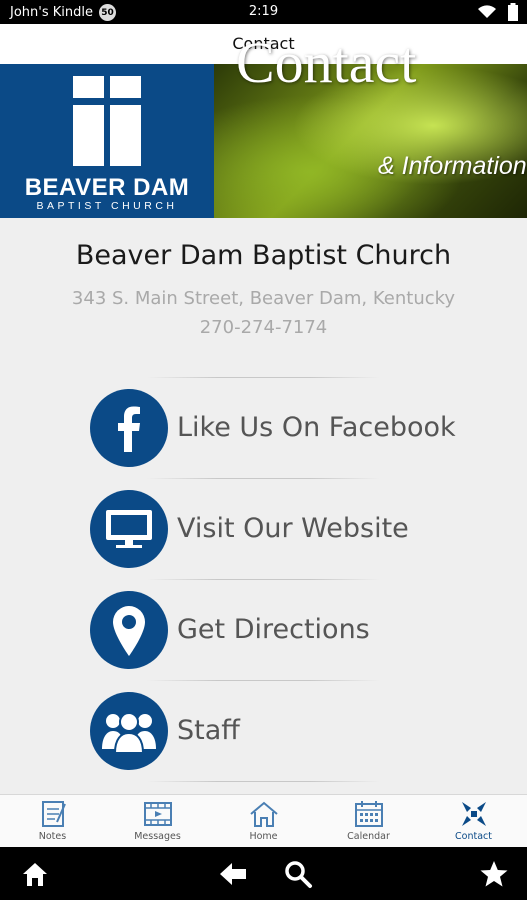  What do you see at coordinates (52, 836) in the screenshot?
I see `tab-notes-label: Notes` at bounding box center [52, 836].